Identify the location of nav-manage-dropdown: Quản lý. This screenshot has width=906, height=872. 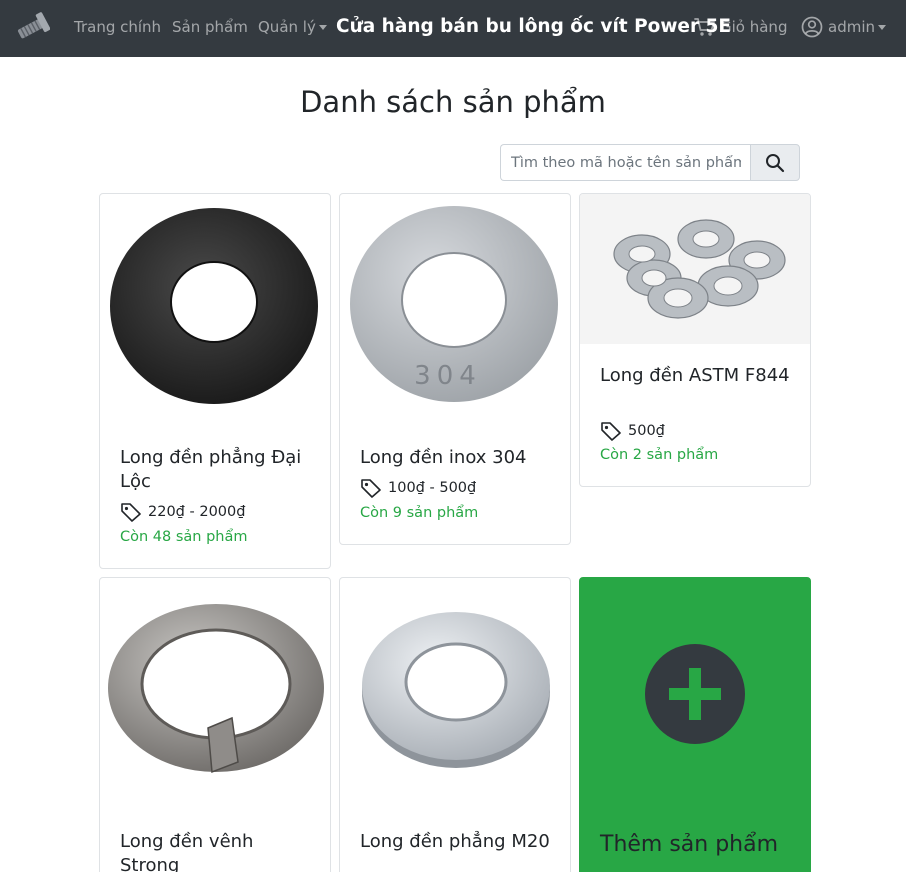
(292, 27).